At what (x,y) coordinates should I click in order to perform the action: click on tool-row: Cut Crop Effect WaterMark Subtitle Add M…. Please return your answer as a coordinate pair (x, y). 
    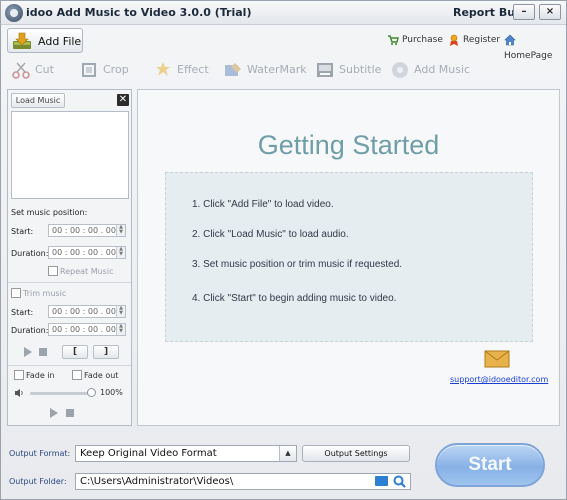
    Looking at the image, I should click on (283, 70).